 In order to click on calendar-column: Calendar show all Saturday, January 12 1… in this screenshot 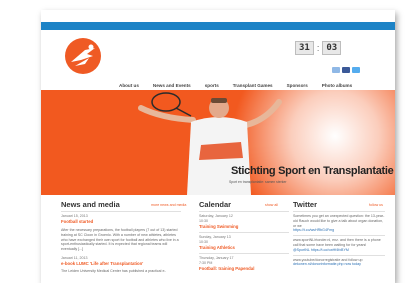, I will do `click(244, 236)`.